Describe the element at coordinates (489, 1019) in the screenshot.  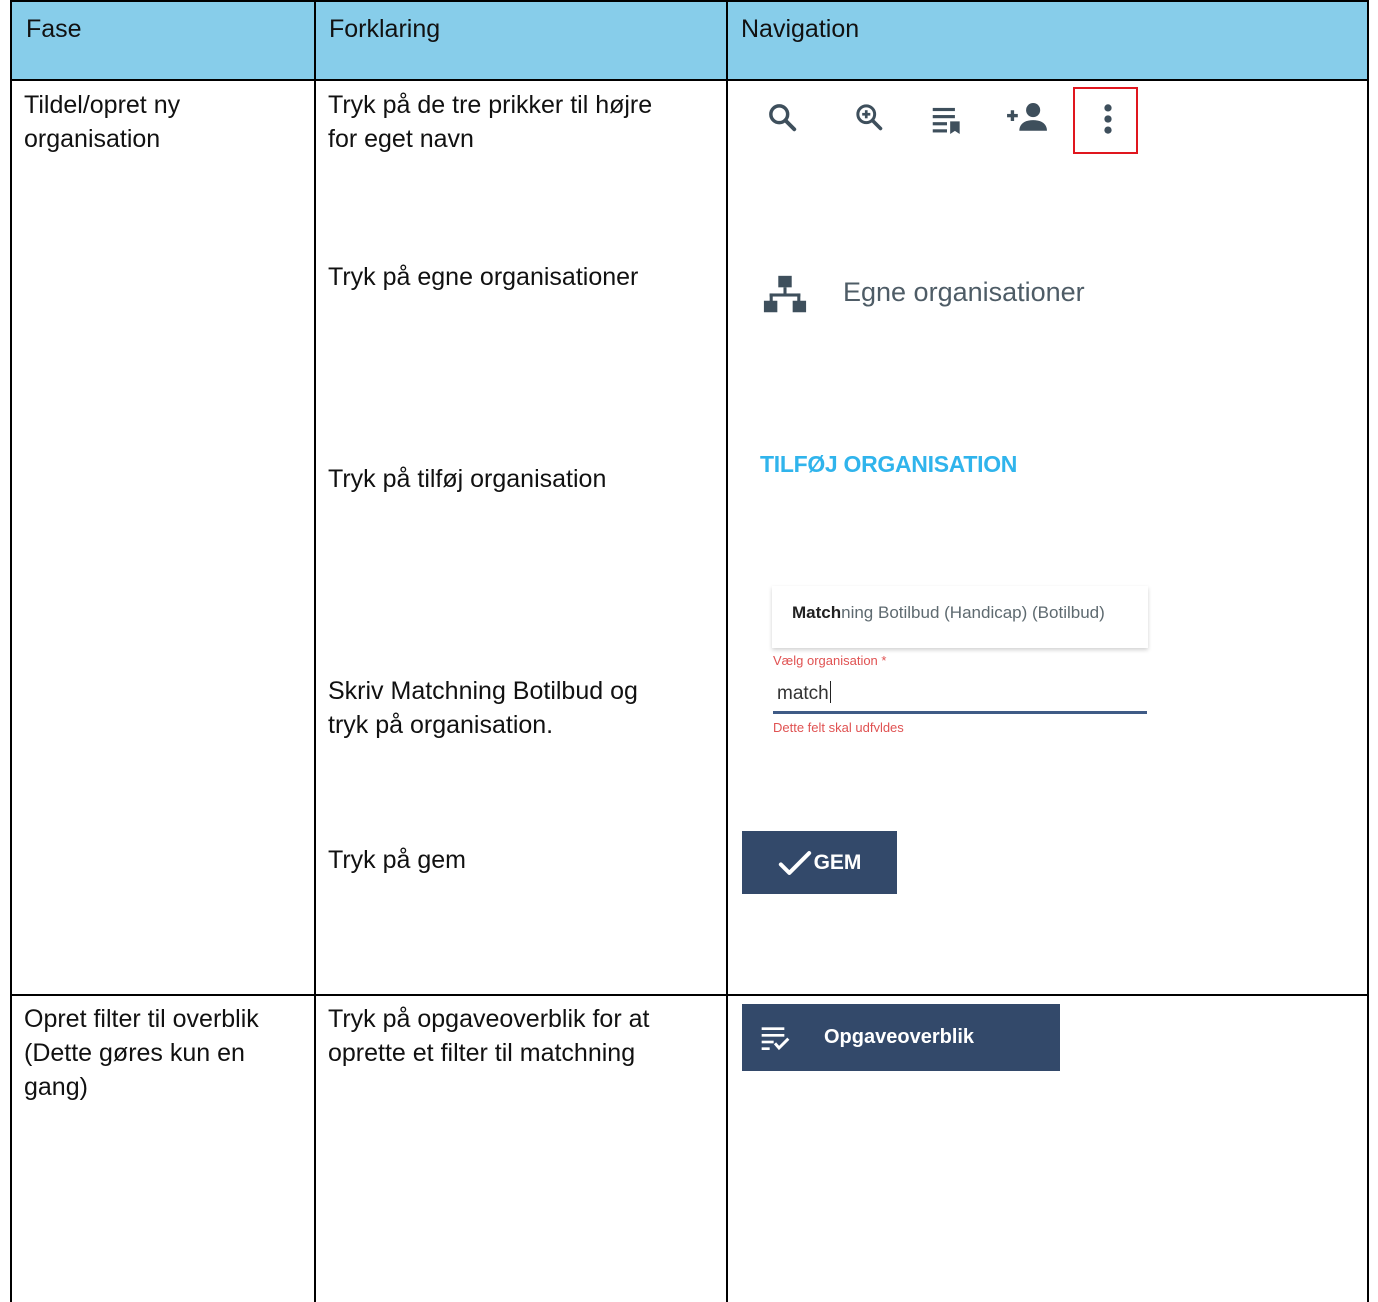
I see `row2-step1-line1: Tryk på opgaveoverblik for at` at that location.